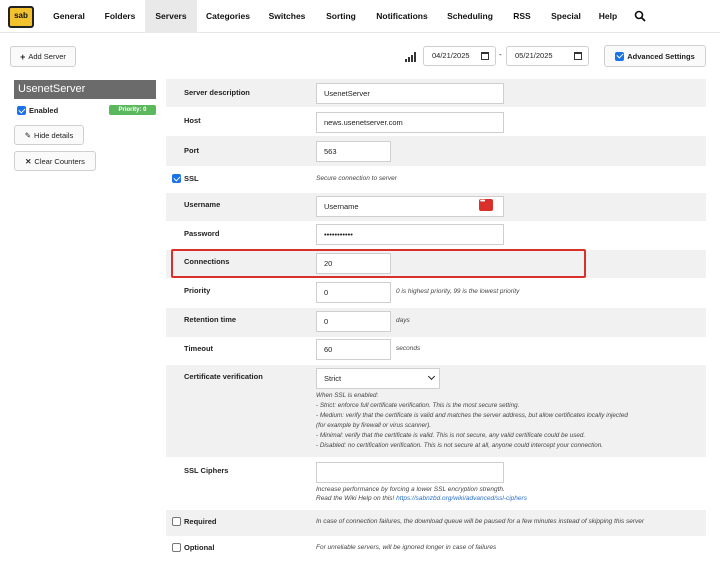 This screenshot has width=720, height=564. I want to click on required-label: Required, so click(200, 521).